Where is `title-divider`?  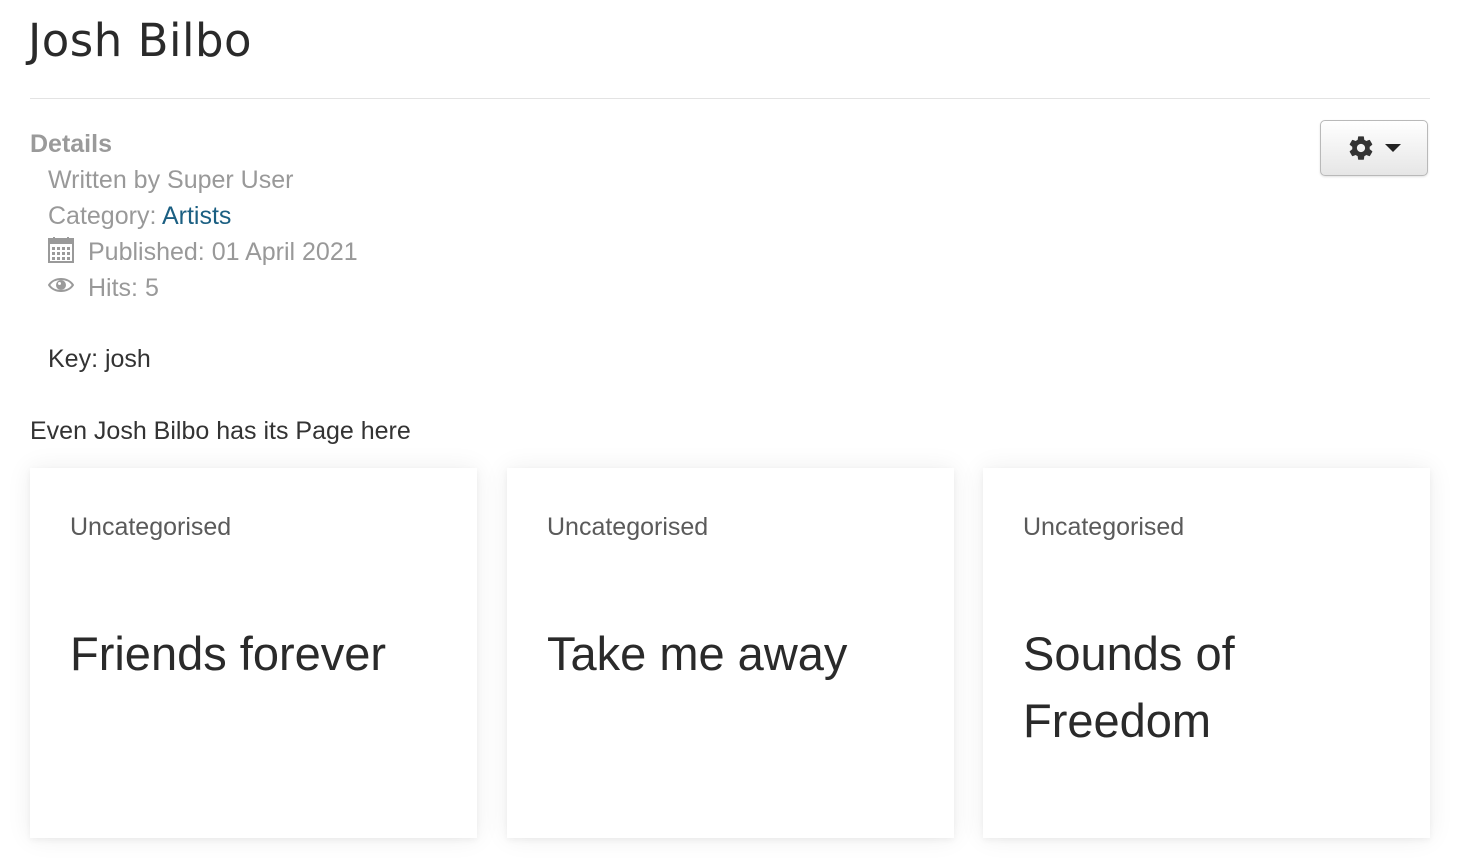 title-divider is located at coordinates (730, 98).